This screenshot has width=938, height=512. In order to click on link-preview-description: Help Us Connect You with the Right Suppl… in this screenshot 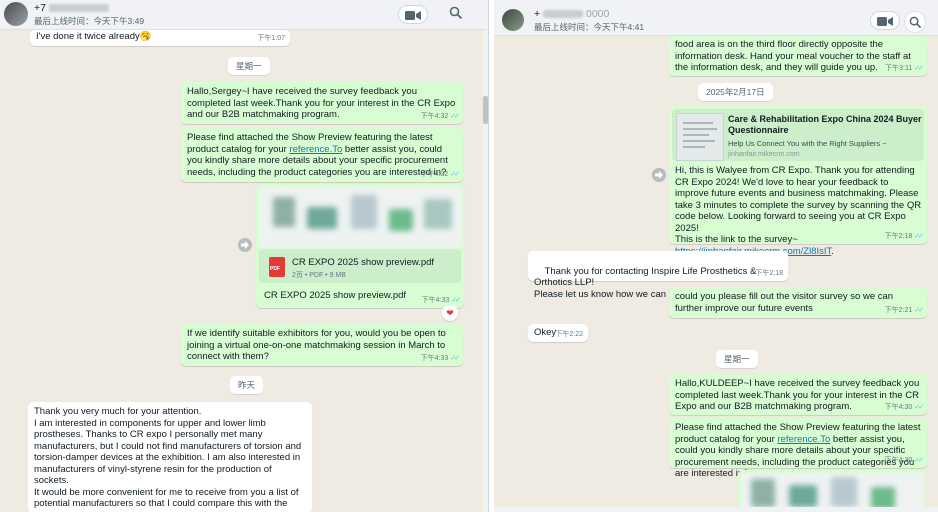, I will do `click(807, 143)`.